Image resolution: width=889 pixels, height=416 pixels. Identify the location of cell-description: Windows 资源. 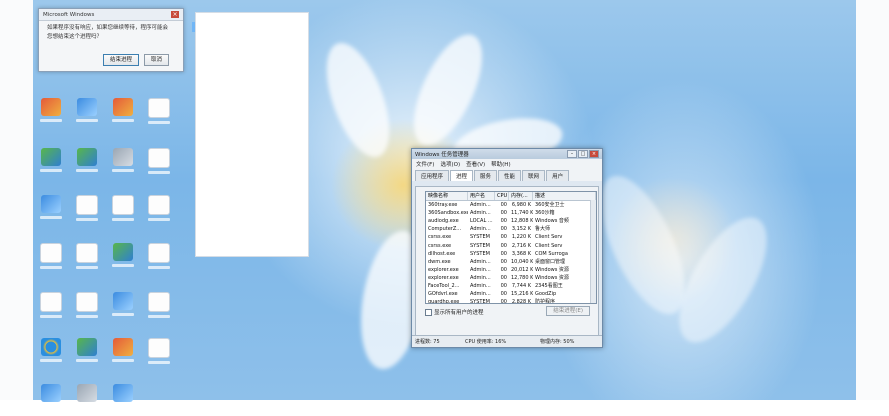
(552, 269).